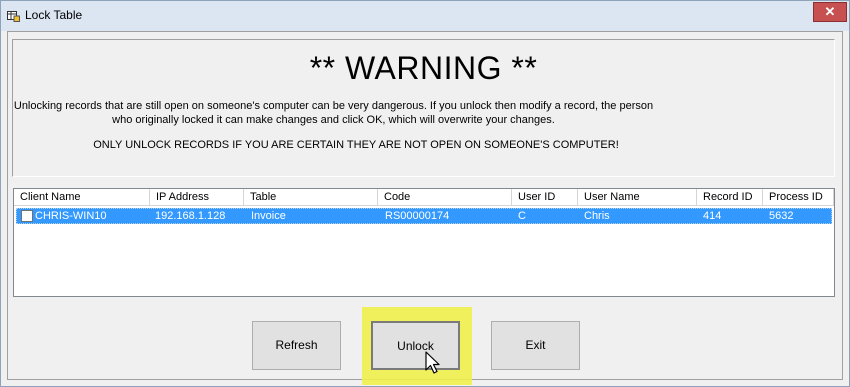 This screenshot has height=387, width=850. Describe the element at coordinates (54, 15) in the screenshot. I see `window-title: Lock Table` at that location.